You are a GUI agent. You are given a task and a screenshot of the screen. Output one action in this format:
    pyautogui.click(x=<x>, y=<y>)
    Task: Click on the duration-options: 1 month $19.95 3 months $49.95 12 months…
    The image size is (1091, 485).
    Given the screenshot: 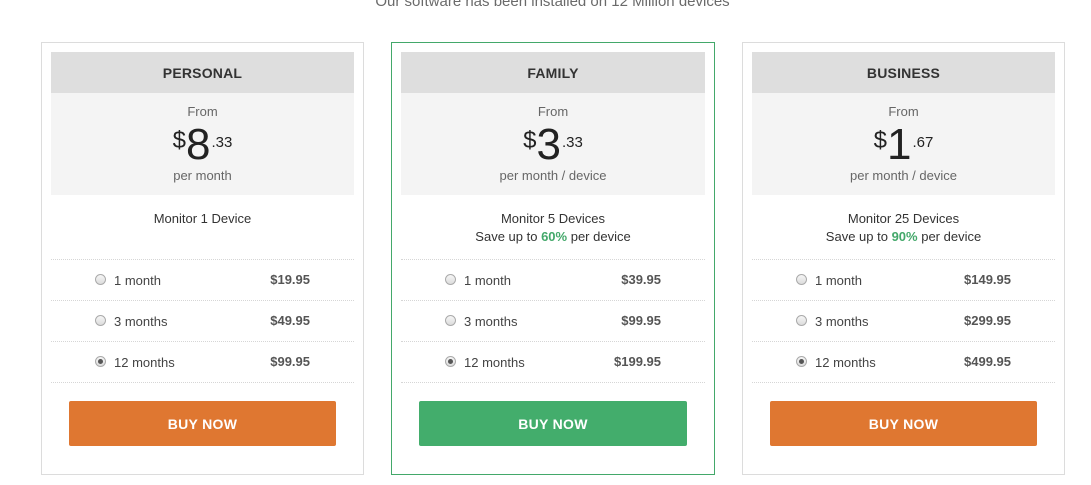 What is the action you would take?
    pyautogui.click(x=202, y=321)
    